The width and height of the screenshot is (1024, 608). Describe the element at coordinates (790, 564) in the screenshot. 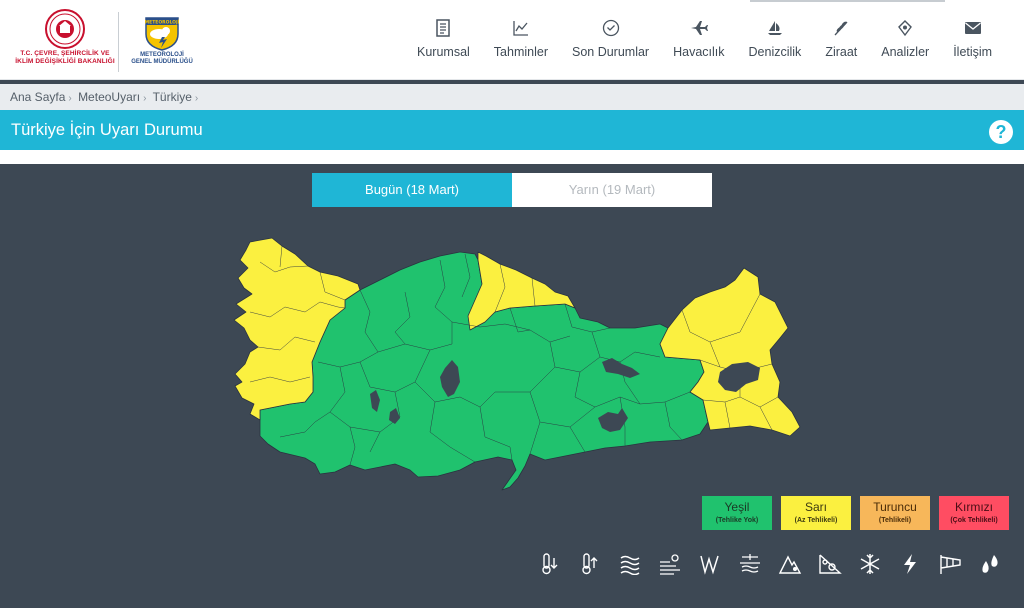

I see `avalanche-icon` at that location.